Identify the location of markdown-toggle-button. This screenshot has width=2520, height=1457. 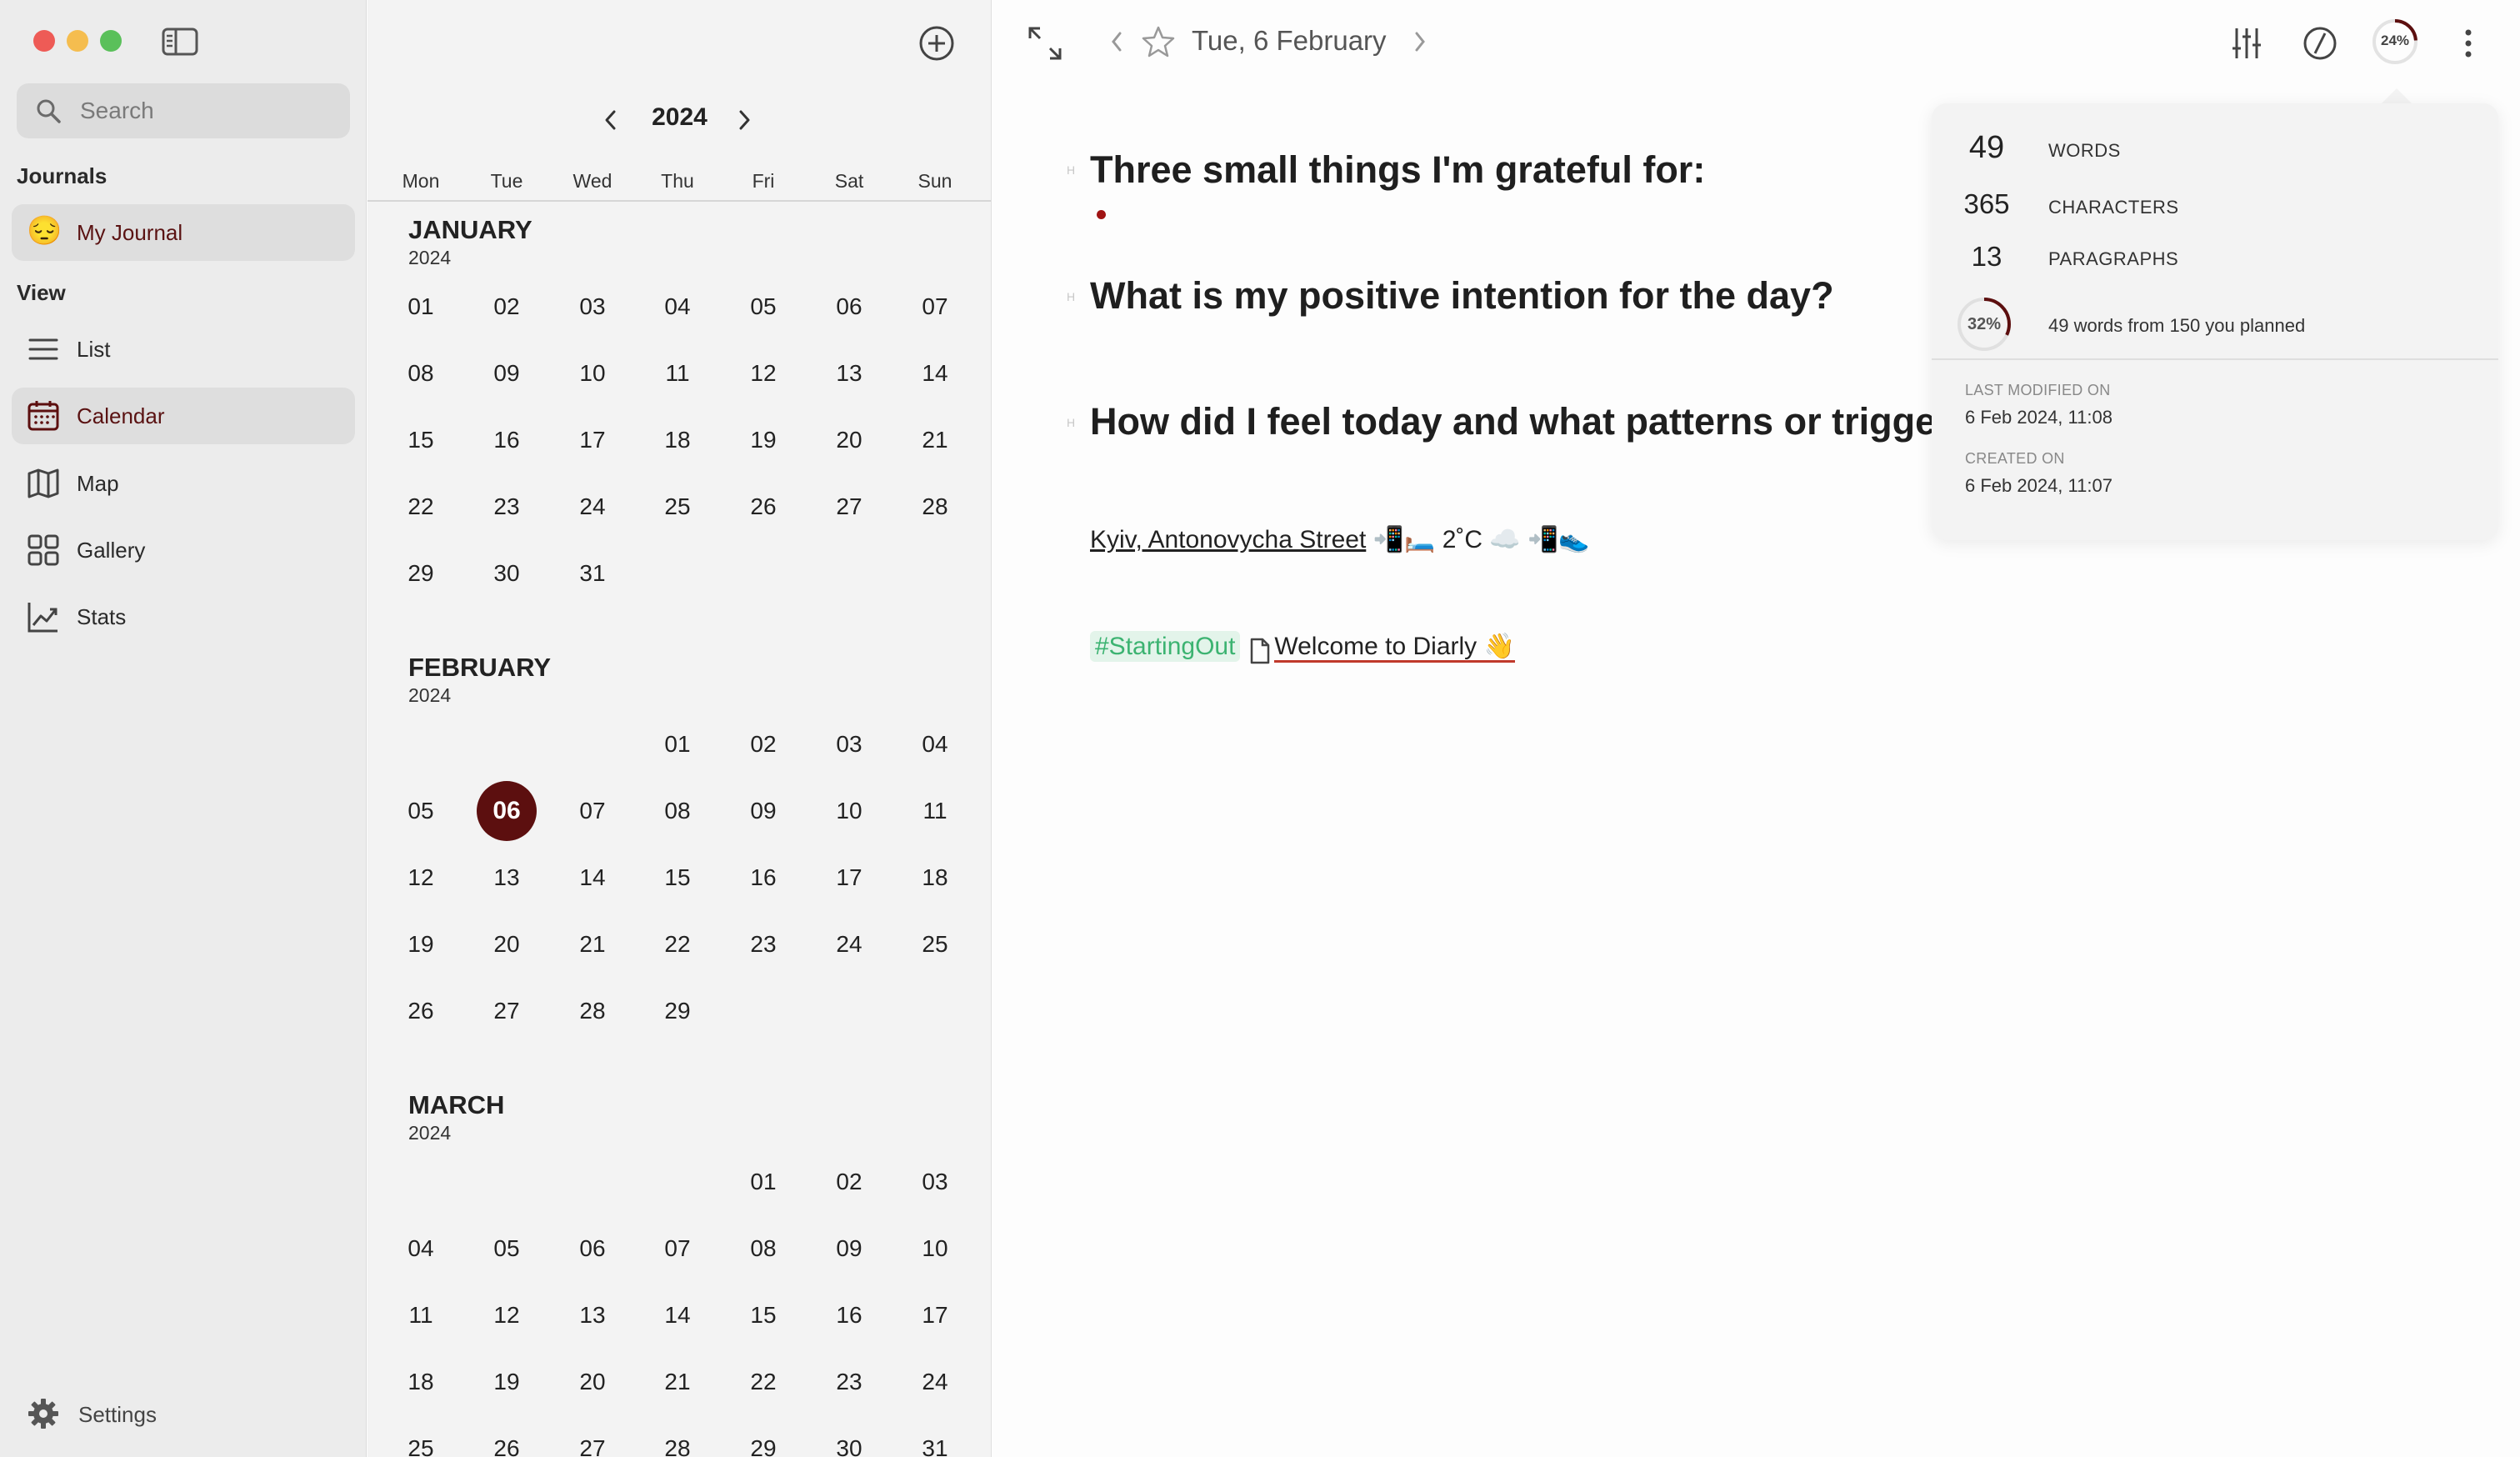
(2320, 43).